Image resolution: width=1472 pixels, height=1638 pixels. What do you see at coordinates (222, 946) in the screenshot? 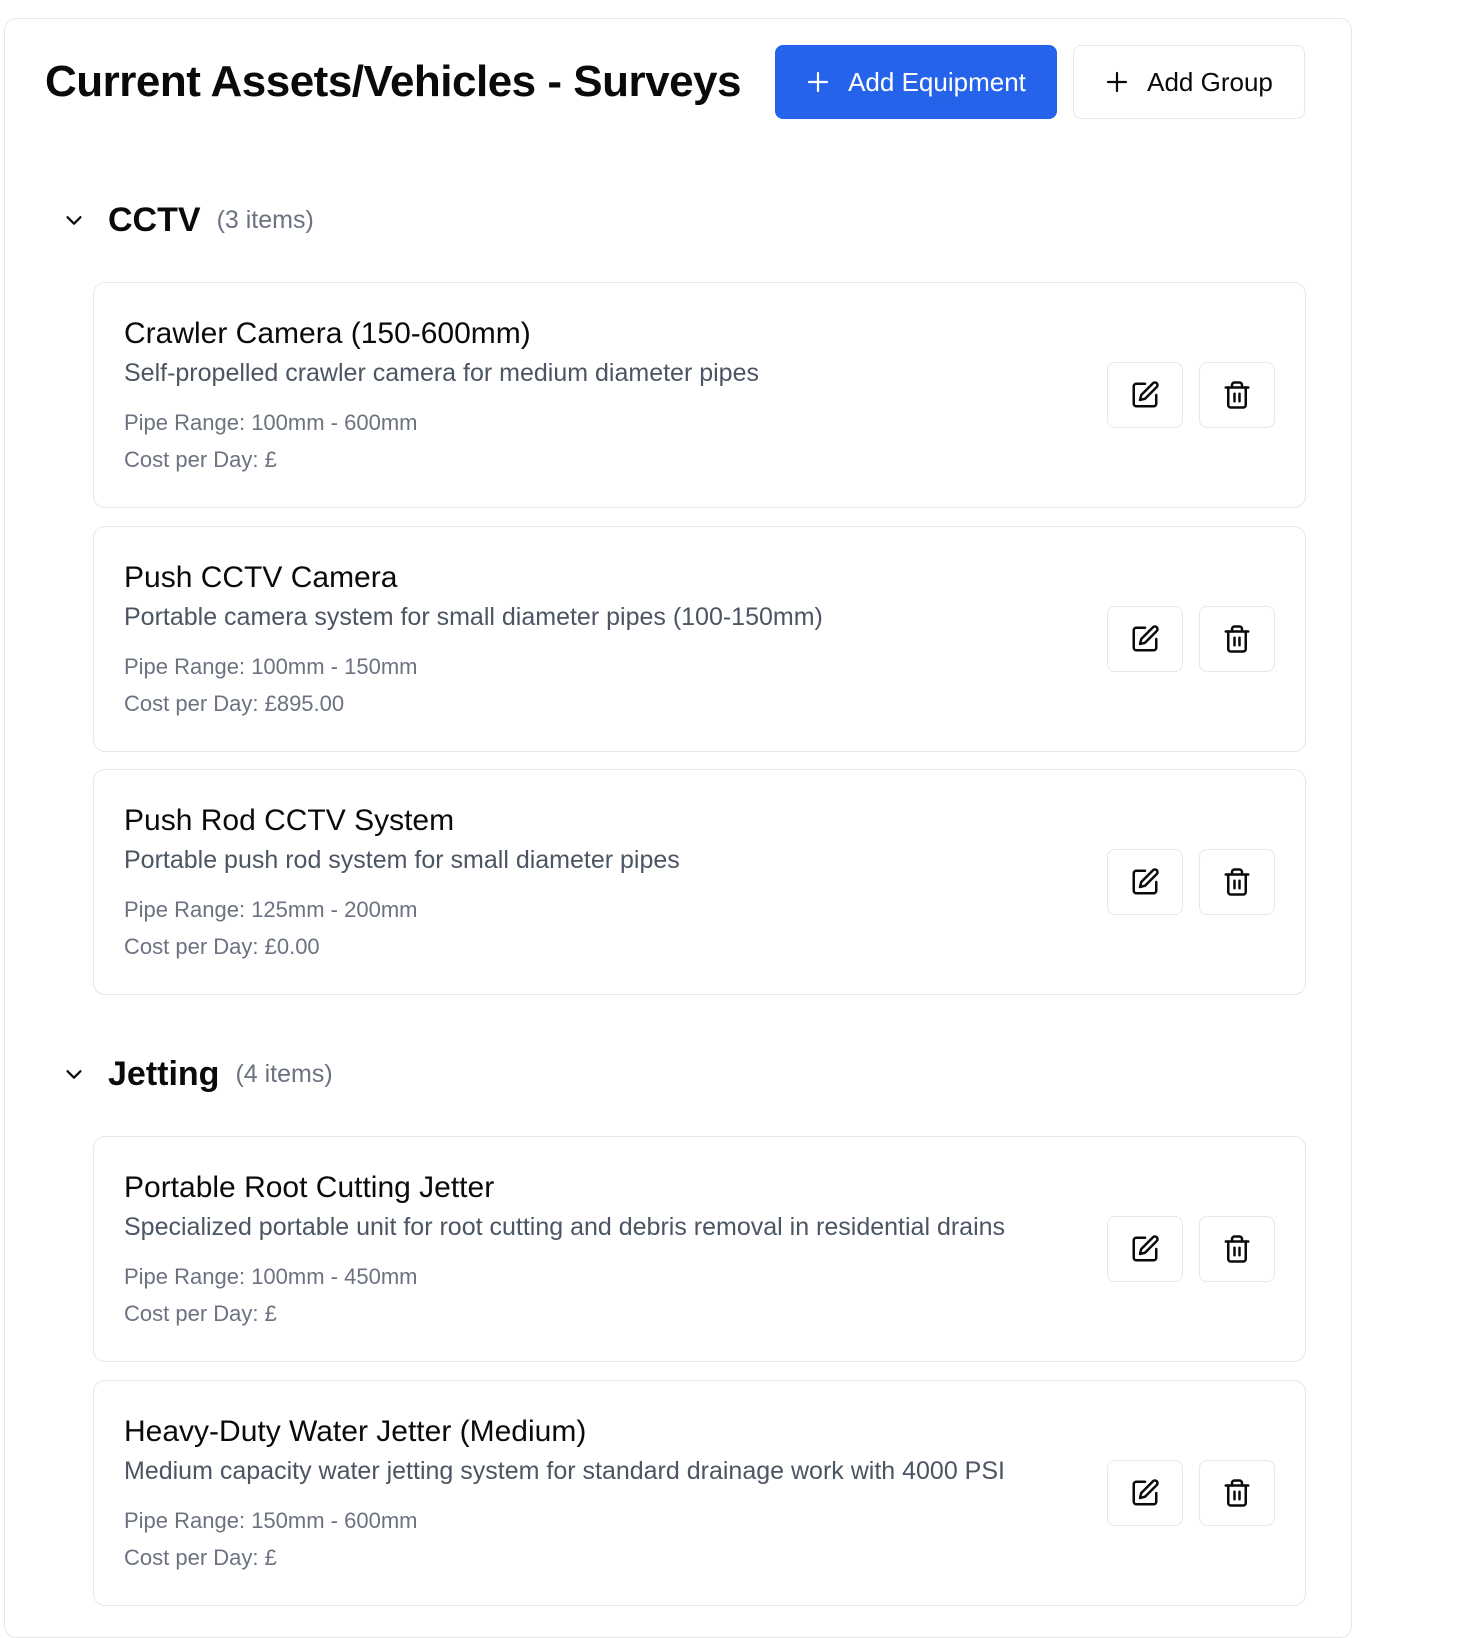
I see `equipment-cost: Cost per Day: £0.00` at bounding box center [222, 946].